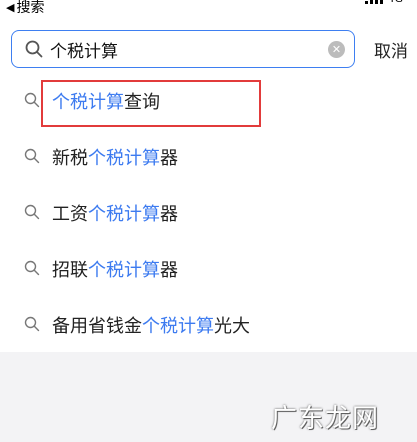 The width and height of the screenshot is (417, 442). Describe the element at coordinates (30, 8) in the screenshot. I see `back-label: 搜索` at that location.